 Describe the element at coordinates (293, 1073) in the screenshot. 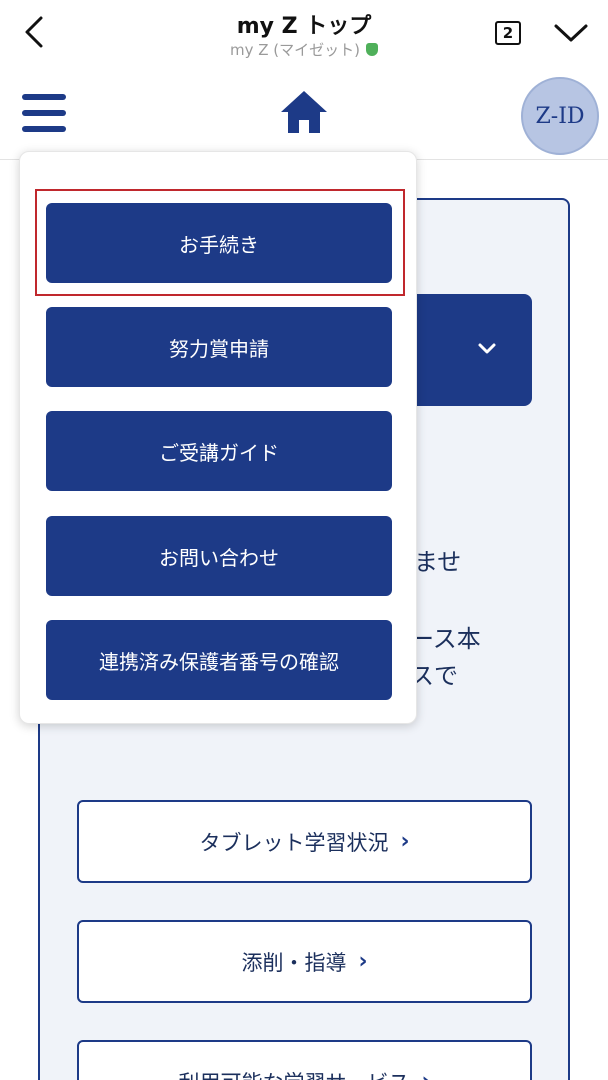

I see `button-label: 利用可能な学習サービス` at that location.